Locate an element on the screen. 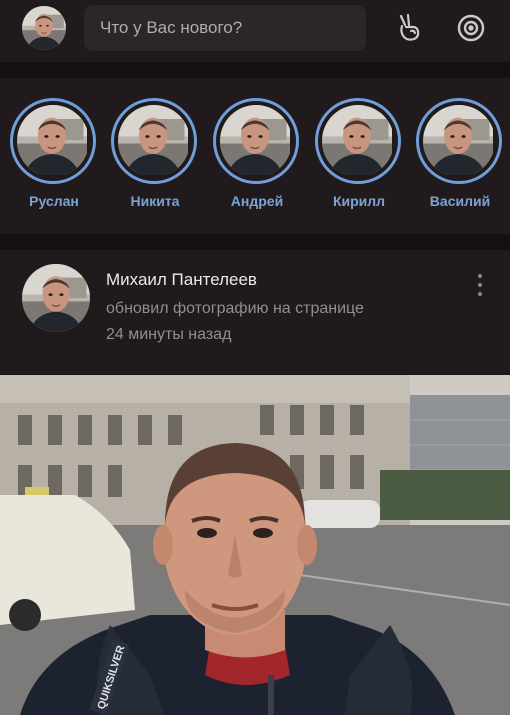 Image resolution: width=510 pixels, height=715 pixels. post-action: обновил фотографию на странице is located at coordinates (235, 308).